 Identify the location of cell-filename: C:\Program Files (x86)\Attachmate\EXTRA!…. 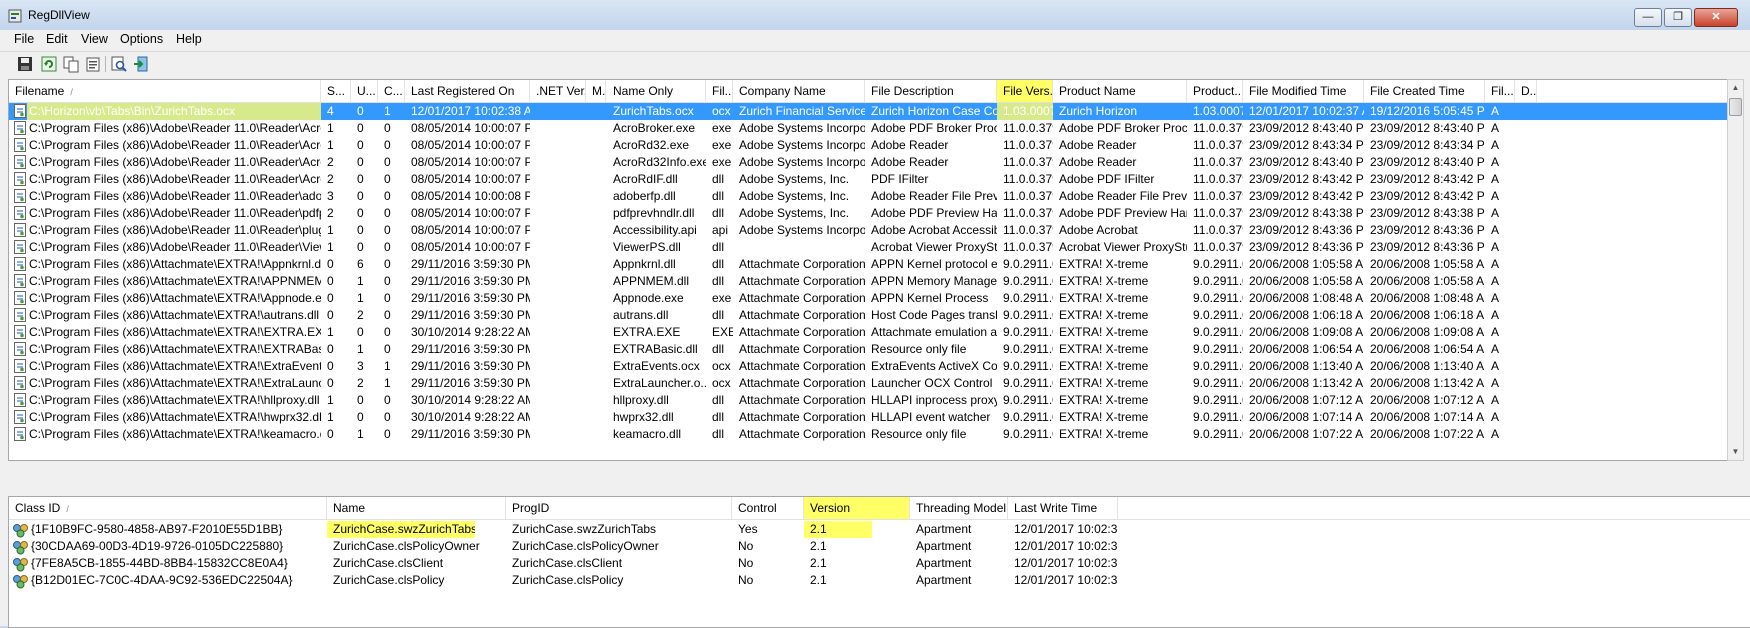
(175, 417).